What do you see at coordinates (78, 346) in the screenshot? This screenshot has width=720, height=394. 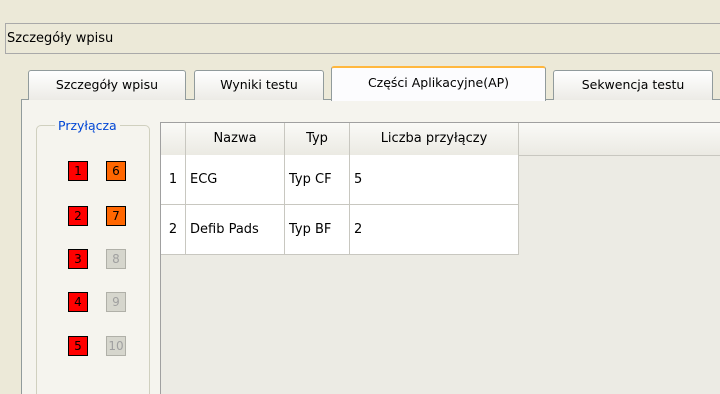 I see `port-5-button: 5` at bounding box center [78, 346].